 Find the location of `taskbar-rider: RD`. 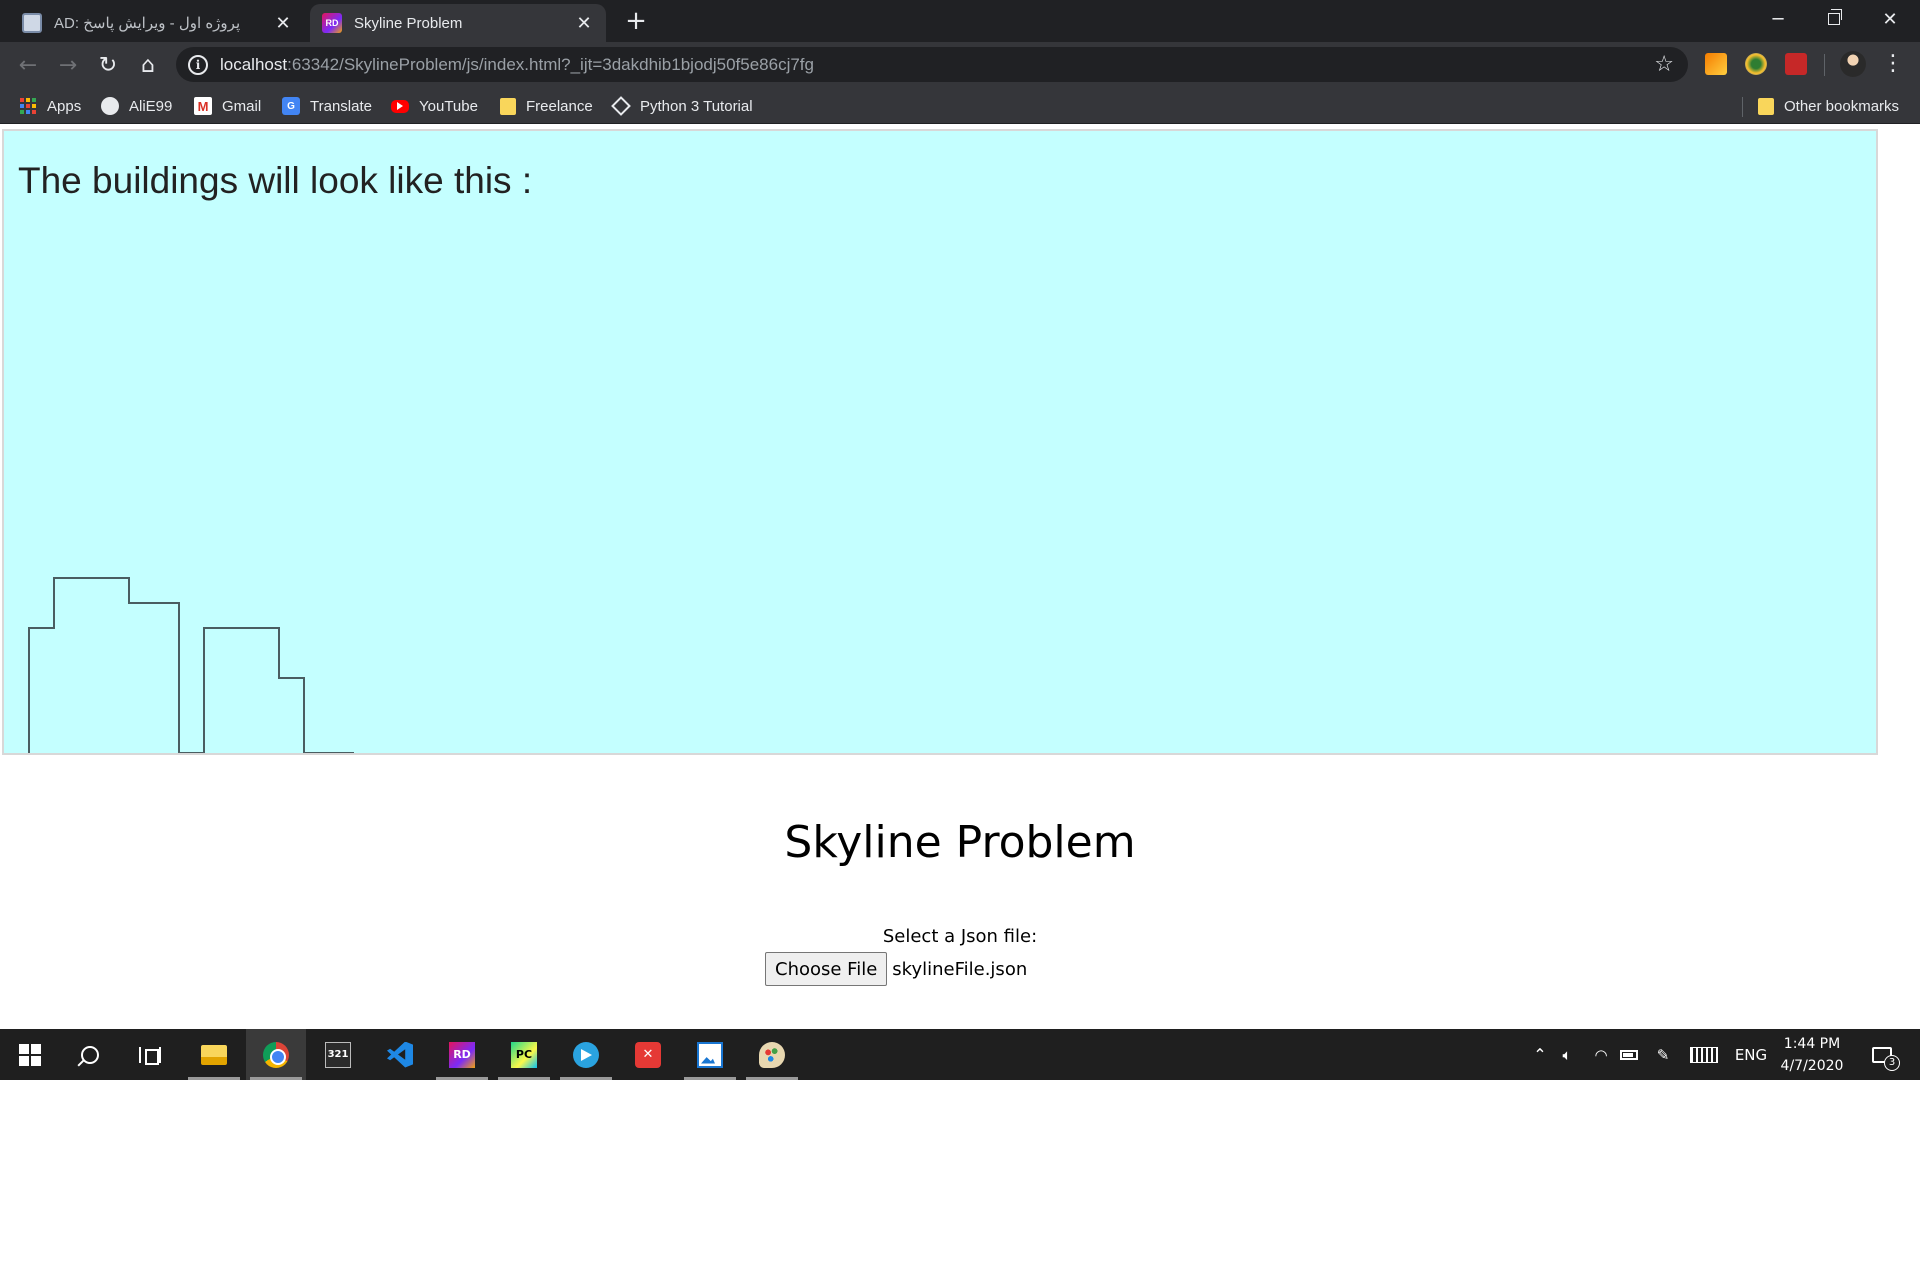

taskbar-rider: RD is located at coordinates (462, 1054).